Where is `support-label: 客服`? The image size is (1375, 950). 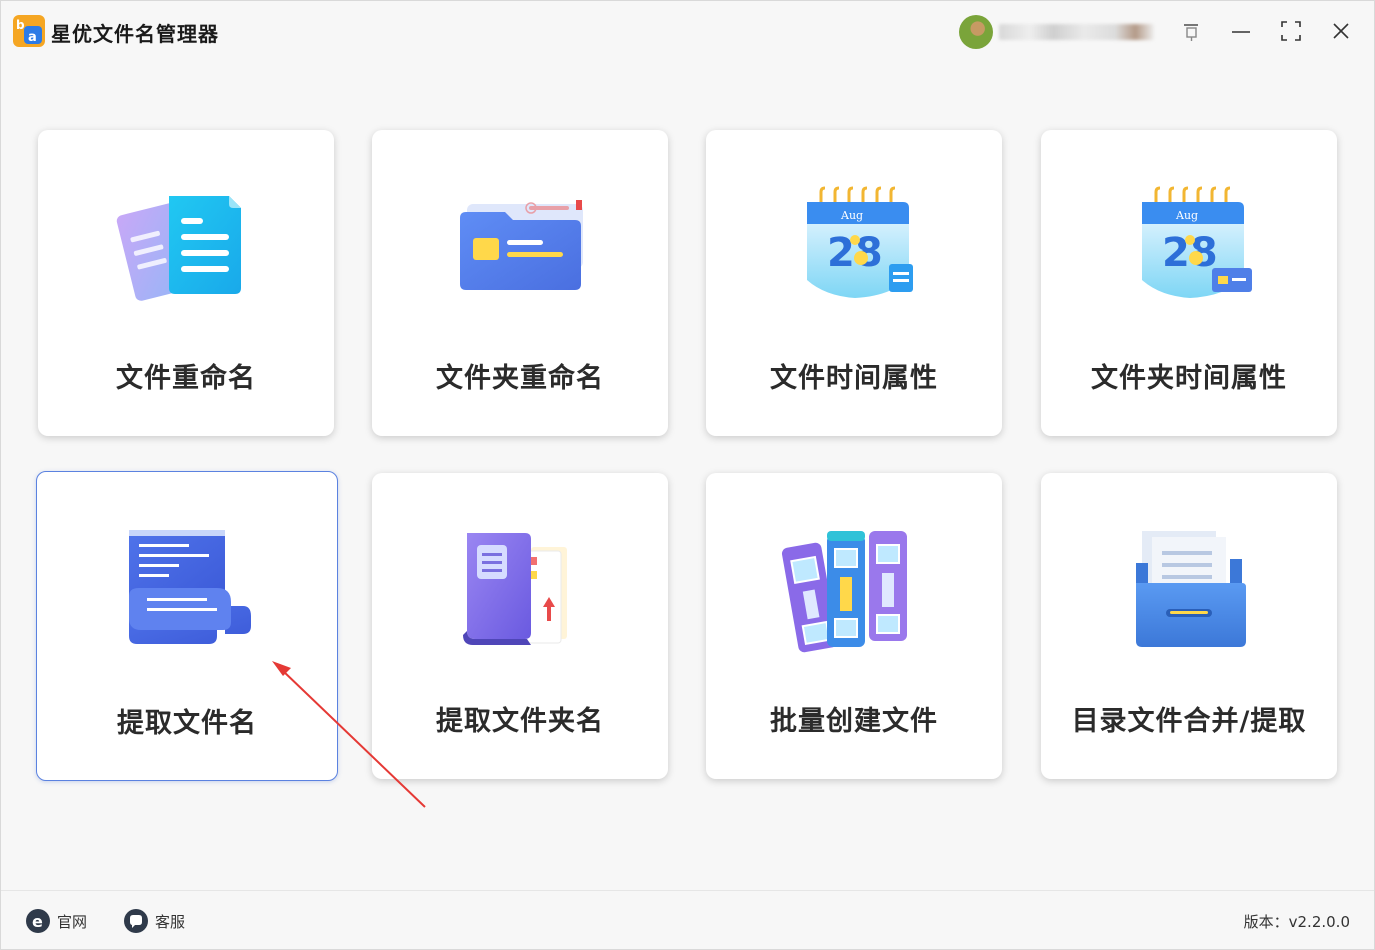 support-label: 客服 is located at coordinates (170, 921).